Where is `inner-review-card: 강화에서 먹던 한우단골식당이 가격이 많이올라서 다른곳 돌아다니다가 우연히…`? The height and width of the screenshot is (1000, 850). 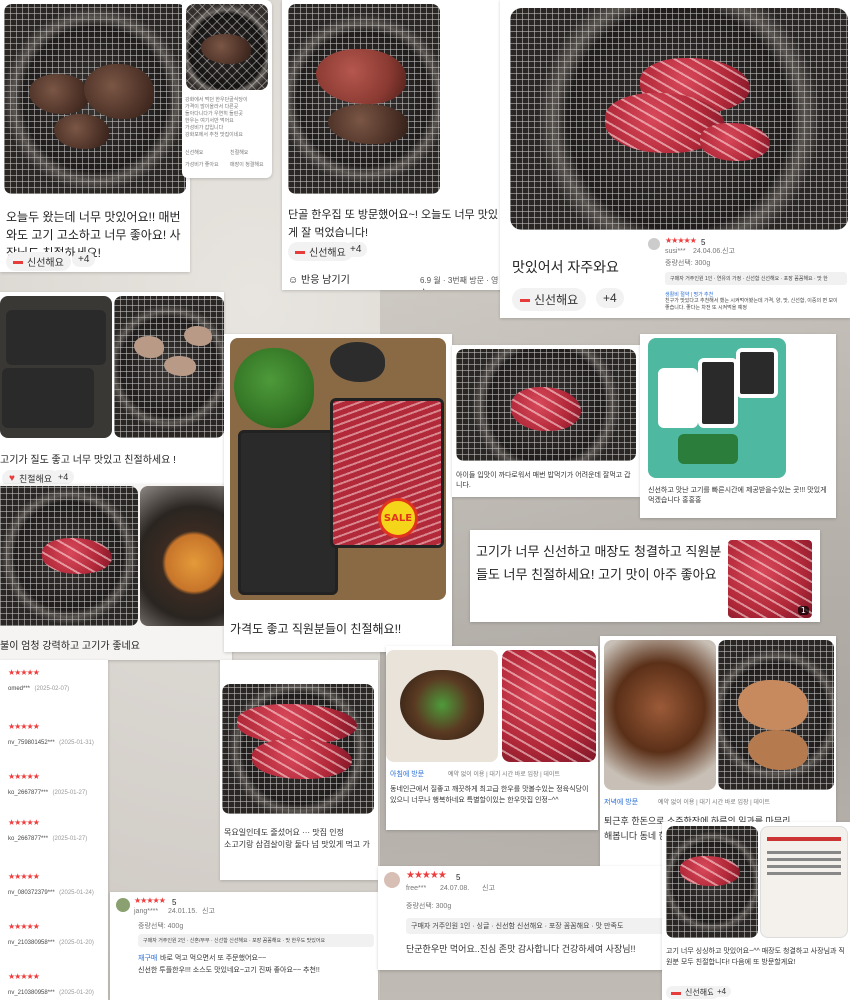
inner-review-card: 강화에서 먹던 한우단골식당이 가격이 많이올라서 다른곳 돌아다니다가 우연히… is located at coordinates (227, 89).